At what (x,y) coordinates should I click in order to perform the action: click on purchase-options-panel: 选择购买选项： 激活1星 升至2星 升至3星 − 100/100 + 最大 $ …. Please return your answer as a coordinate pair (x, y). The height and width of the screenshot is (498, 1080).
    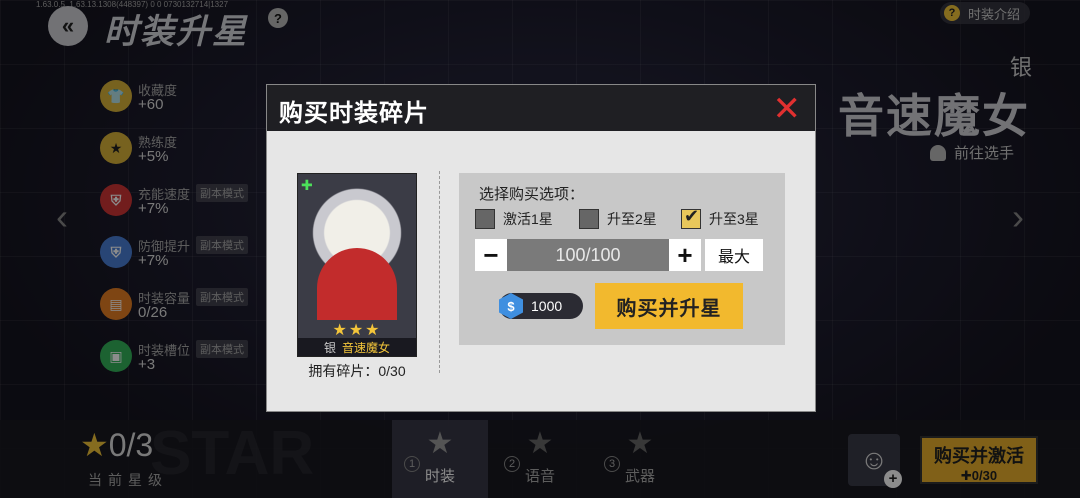
    Looking at the image, I should click on (622, 259).